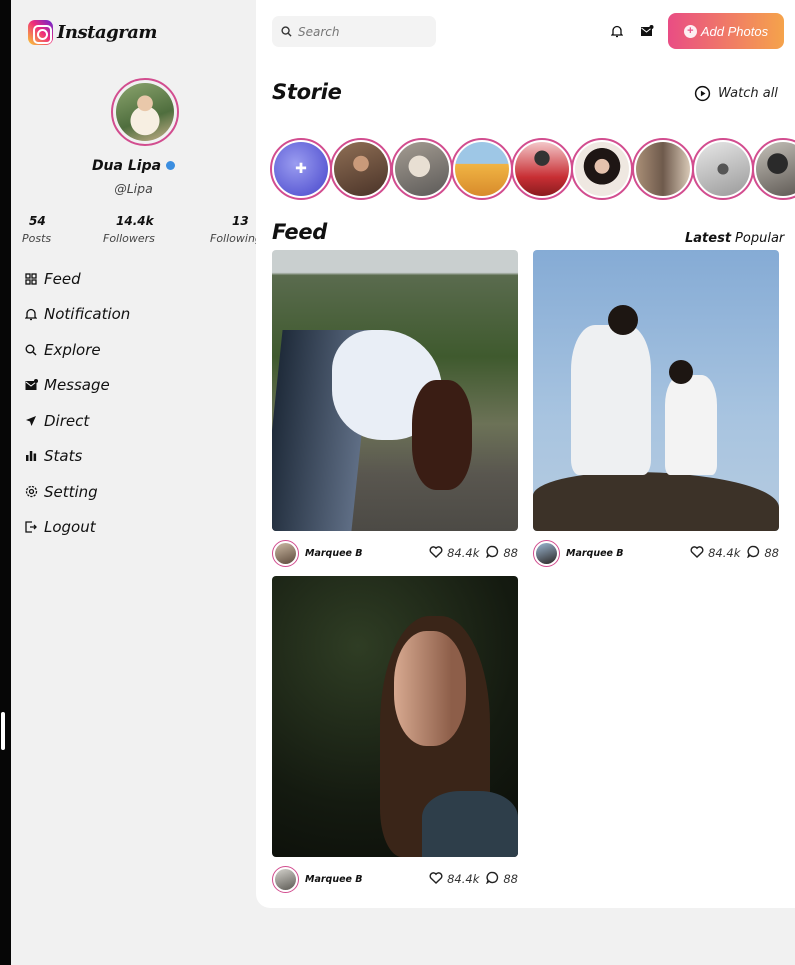 The height and width of the screenshot is (965, 795). Describe the element at coordinates (40, 32) in the screenshot. I see `instagram-logo-icon` at that location.